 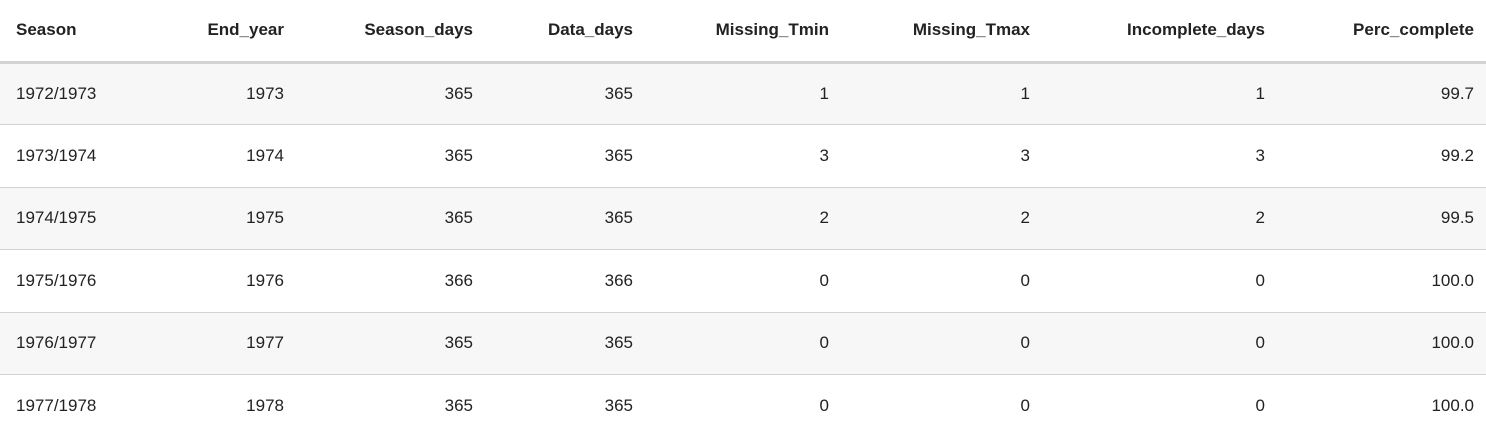 I want to click on table-row: 1977/1978 1978 365 365 0 0 0 100.0, so click(x=743, y=403).